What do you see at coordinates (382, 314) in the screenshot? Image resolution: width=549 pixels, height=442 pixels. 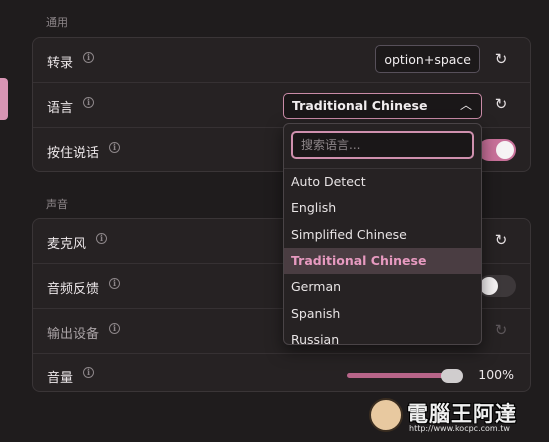 I see `language-option: Spanish` at bounding box center [382, 314].